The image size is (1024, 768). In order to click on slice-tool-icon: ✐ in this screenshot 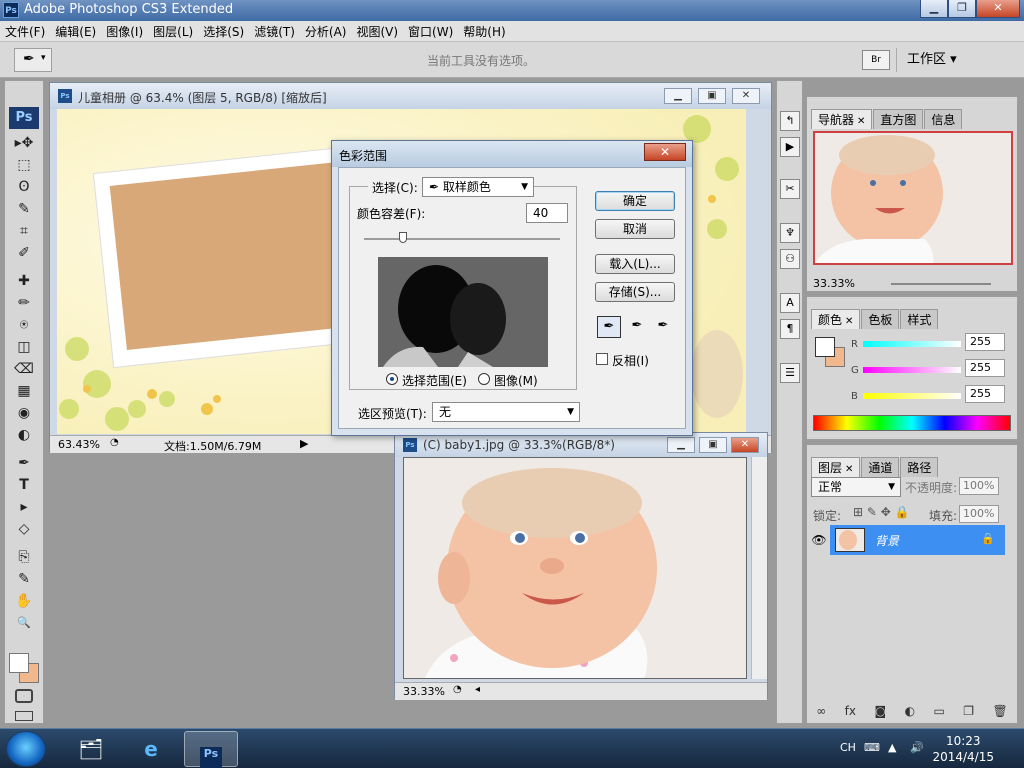, I will do `click(24, 253)`.